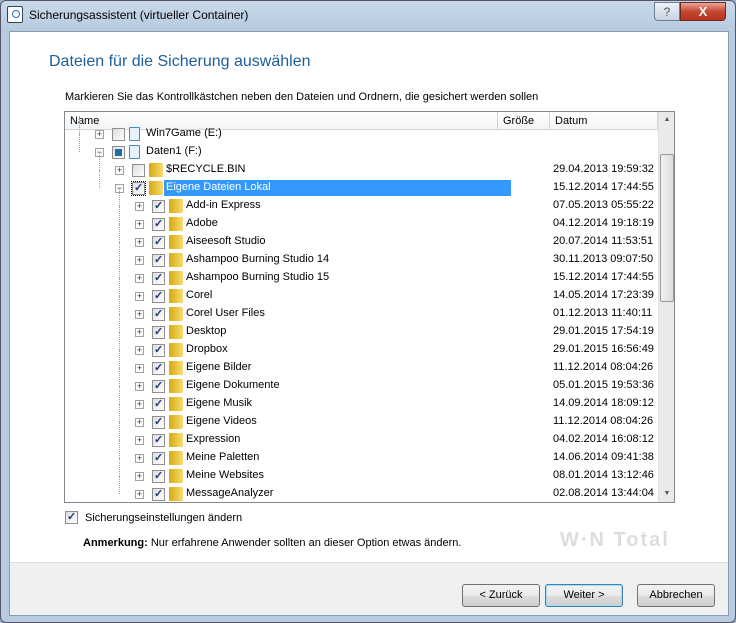  Describe the element at coordinates (223, 205) in the screenshot. I see `item-name: Add-in Express` at that location.